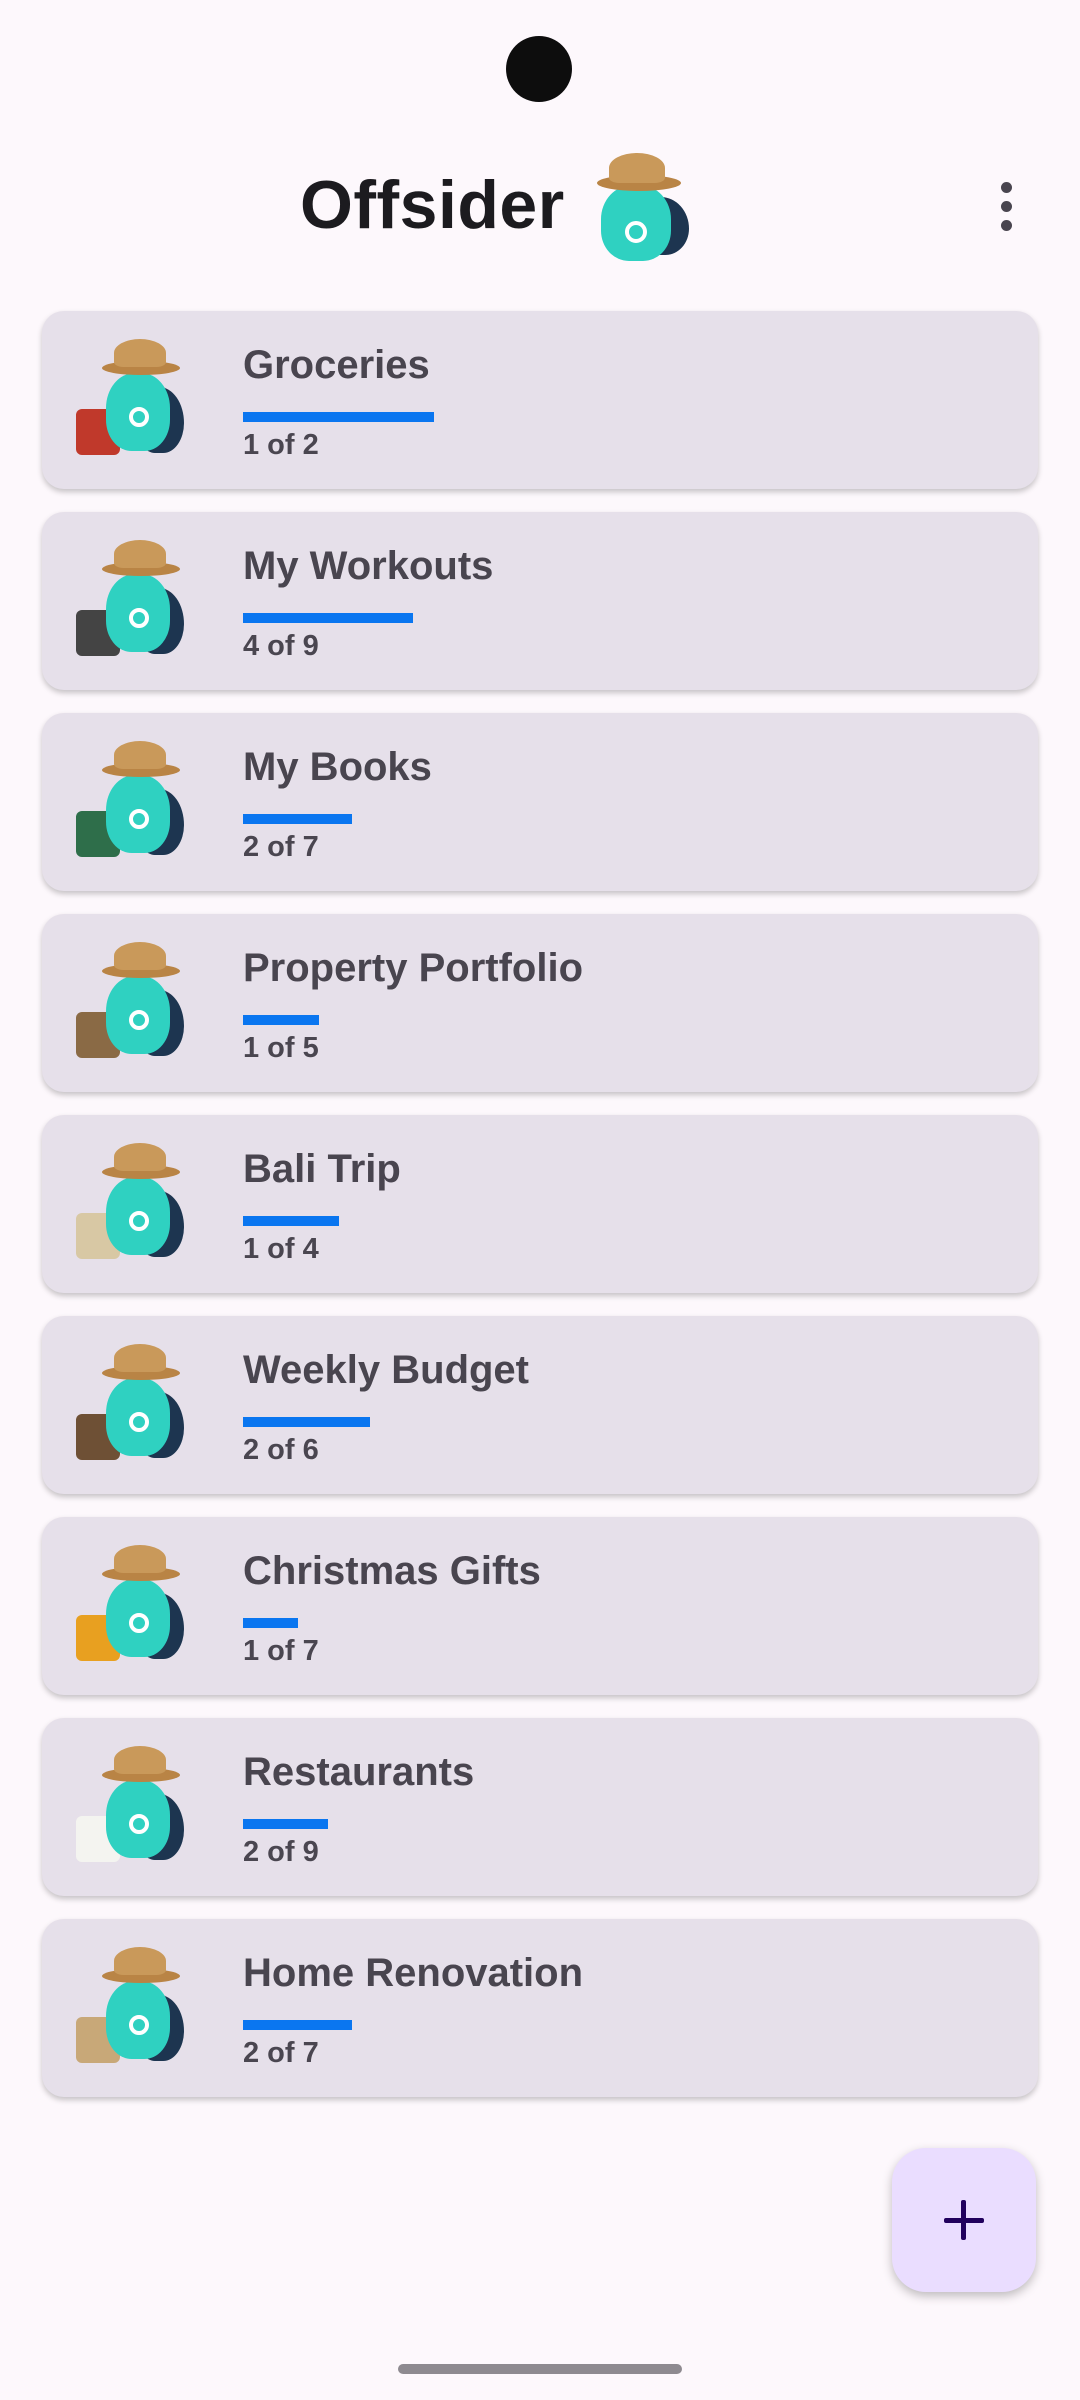 The width and height of the screenshot is (1080, 2400). Describe the element at coordinates (386, 1370) in the screenshot. I see `list-name: Weekly Budget` at that location.